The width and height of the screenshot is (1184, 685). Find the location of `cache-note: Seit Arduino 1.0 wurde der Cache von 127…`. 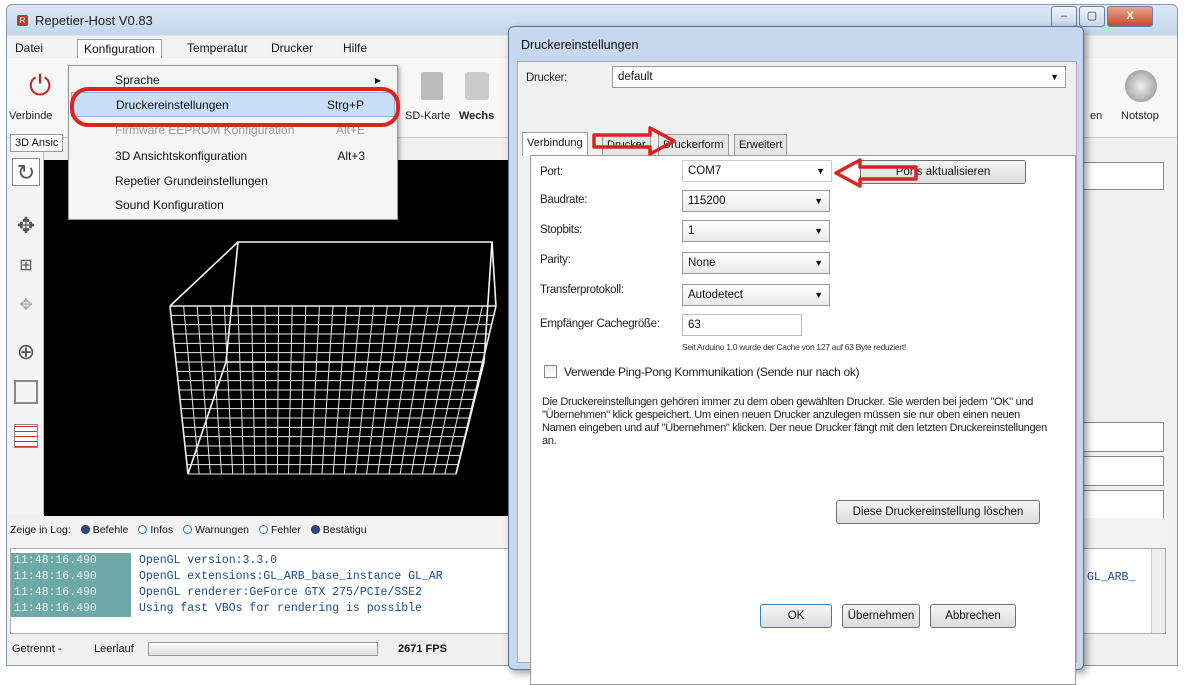

cache-note: Seit Arduino 1.0 wurde der Cache von 127… is located at coordinates (794, 347).